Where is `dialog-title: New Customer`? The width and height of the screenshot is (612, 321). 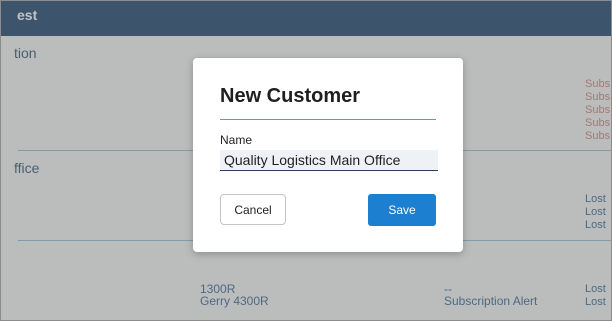
dialog-title: New Customer is located at coordinates (290, 96).